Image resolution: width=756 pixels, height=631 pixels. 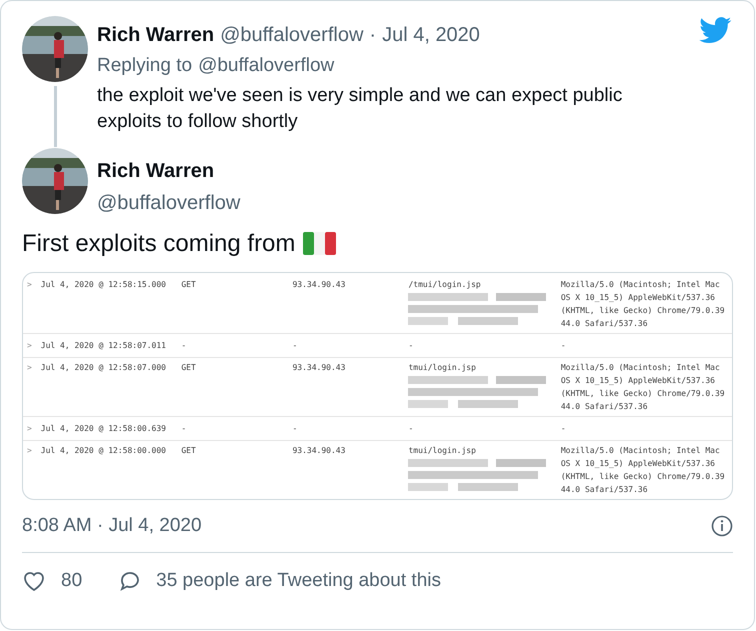 What do you see at coordinates (722, 525) in the screenshot?
I see `info-icon` at bounding box center [722, 525].